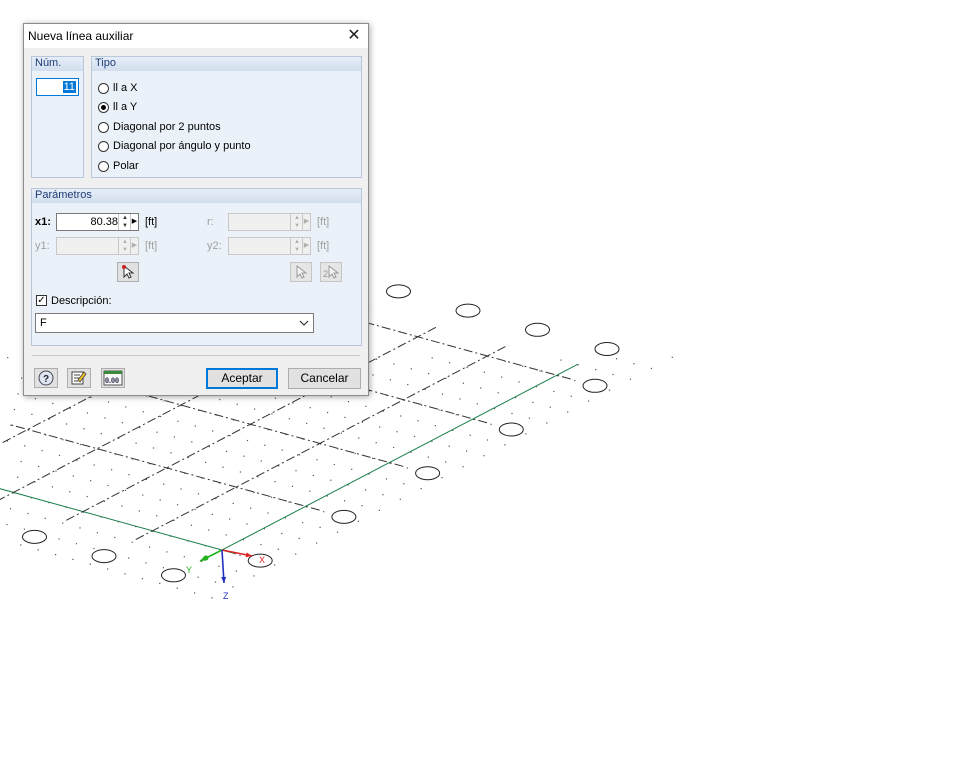 Image resolution: width=957 pixels, height=780 pixels. Describe the element at coordinates (260, 1) in the screenshot. I see `bubble-label: A` at that location.